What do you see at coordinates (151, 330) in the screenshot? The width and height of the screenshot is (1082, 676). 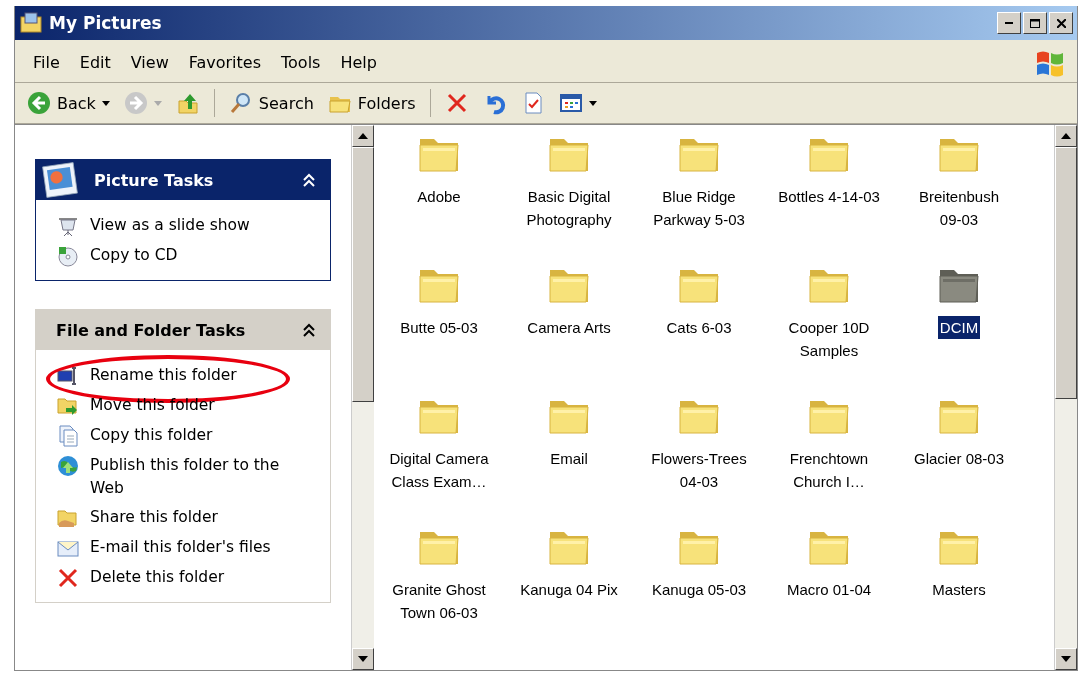 I see `task-panel-title: File and Folder Tasks` at bounding box center [151, 330].